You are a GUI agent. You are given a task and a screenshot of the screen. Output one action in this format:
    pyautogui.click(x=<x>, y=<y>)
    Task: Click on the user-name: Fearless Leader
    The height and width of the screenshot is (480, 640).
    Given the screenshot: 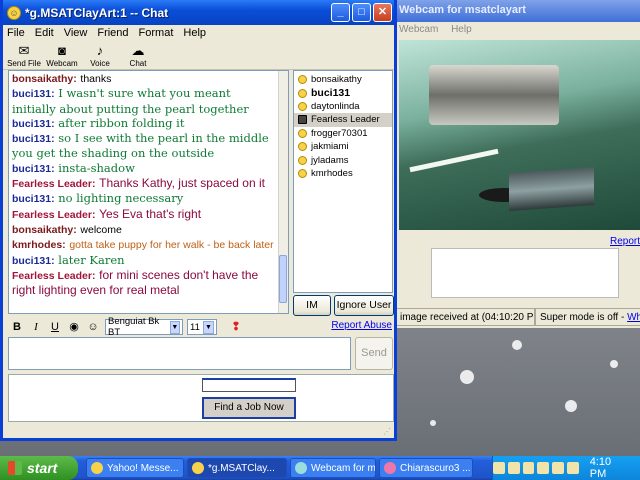 What is the action you would take?
    pyautogui.click(x=345, y=120)
    